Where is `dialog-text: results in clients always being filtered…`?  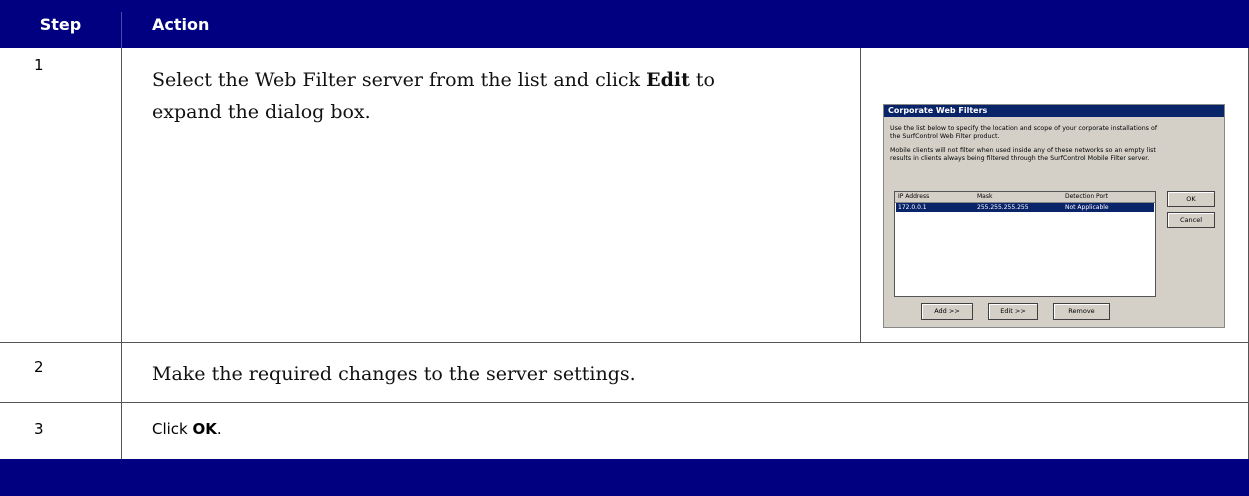 dialog-text: results in clients always being filtered… is located at coordinates (1020, 158).